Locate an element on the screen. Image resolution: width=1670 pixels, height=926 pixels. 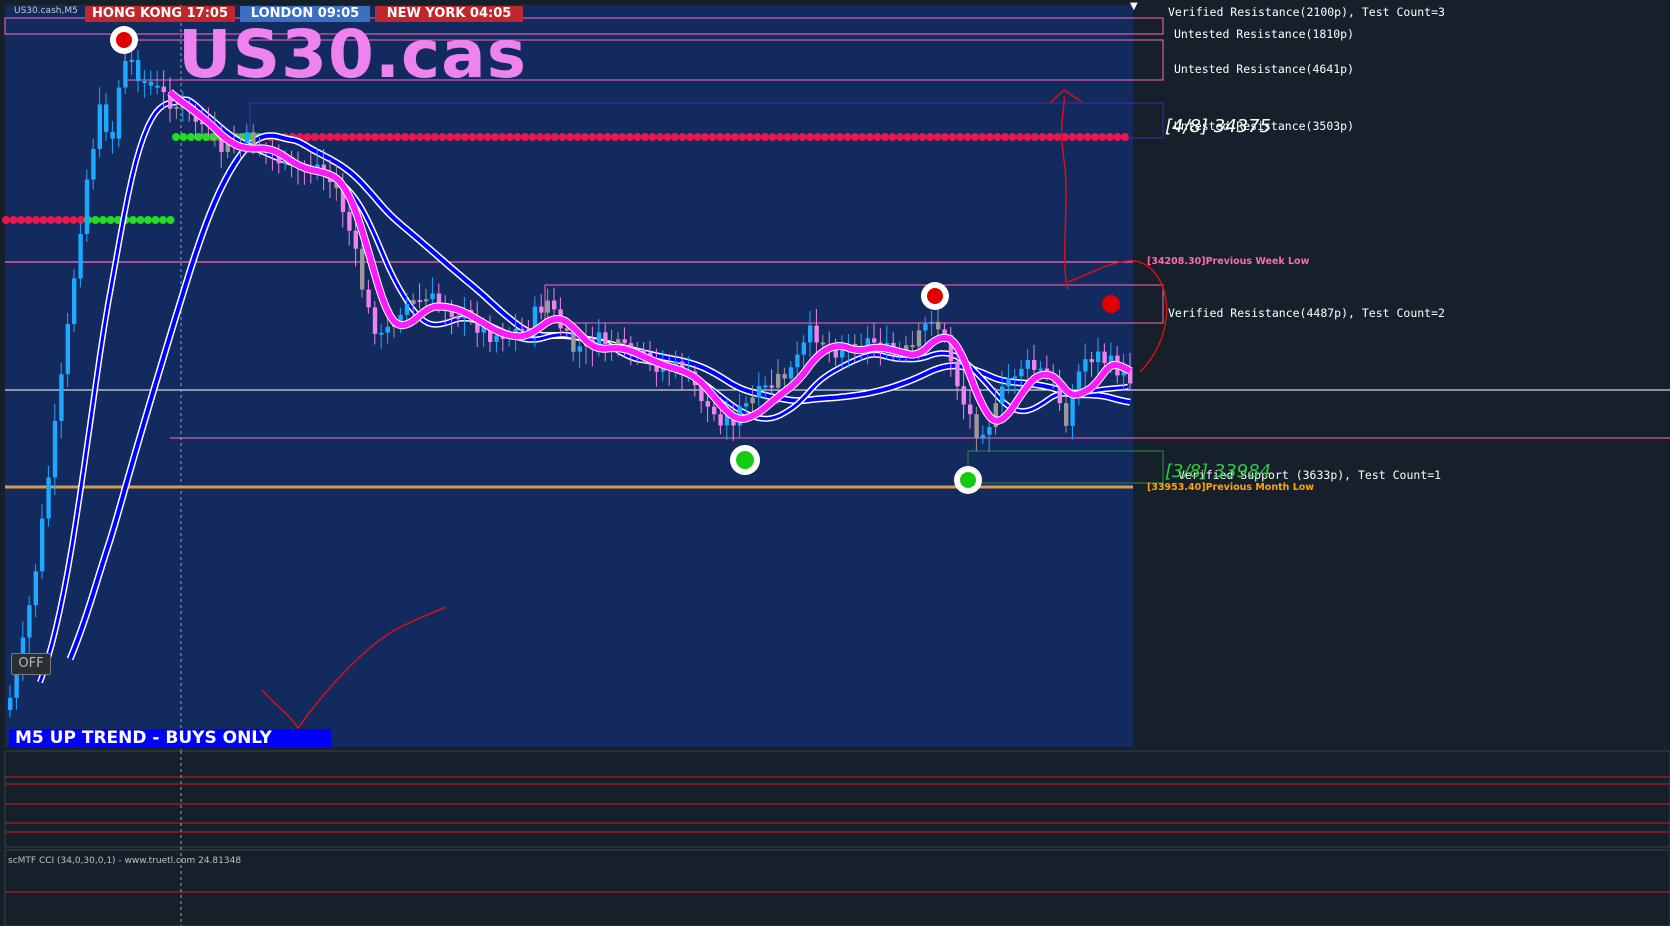
triangle-down-icon: ▼ is located at coordinates (1134, 6).